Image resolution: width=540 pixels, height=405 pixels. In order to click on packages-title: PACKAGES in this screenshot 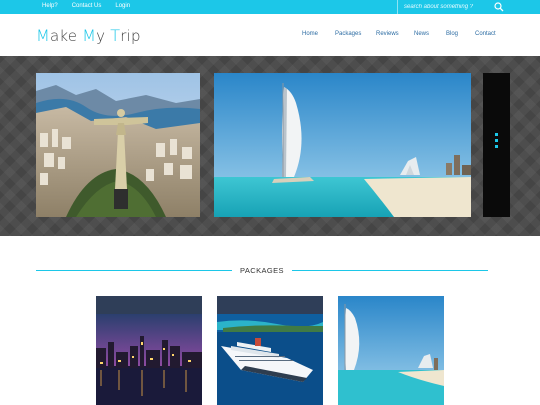, I will do `click(262, 270)`.